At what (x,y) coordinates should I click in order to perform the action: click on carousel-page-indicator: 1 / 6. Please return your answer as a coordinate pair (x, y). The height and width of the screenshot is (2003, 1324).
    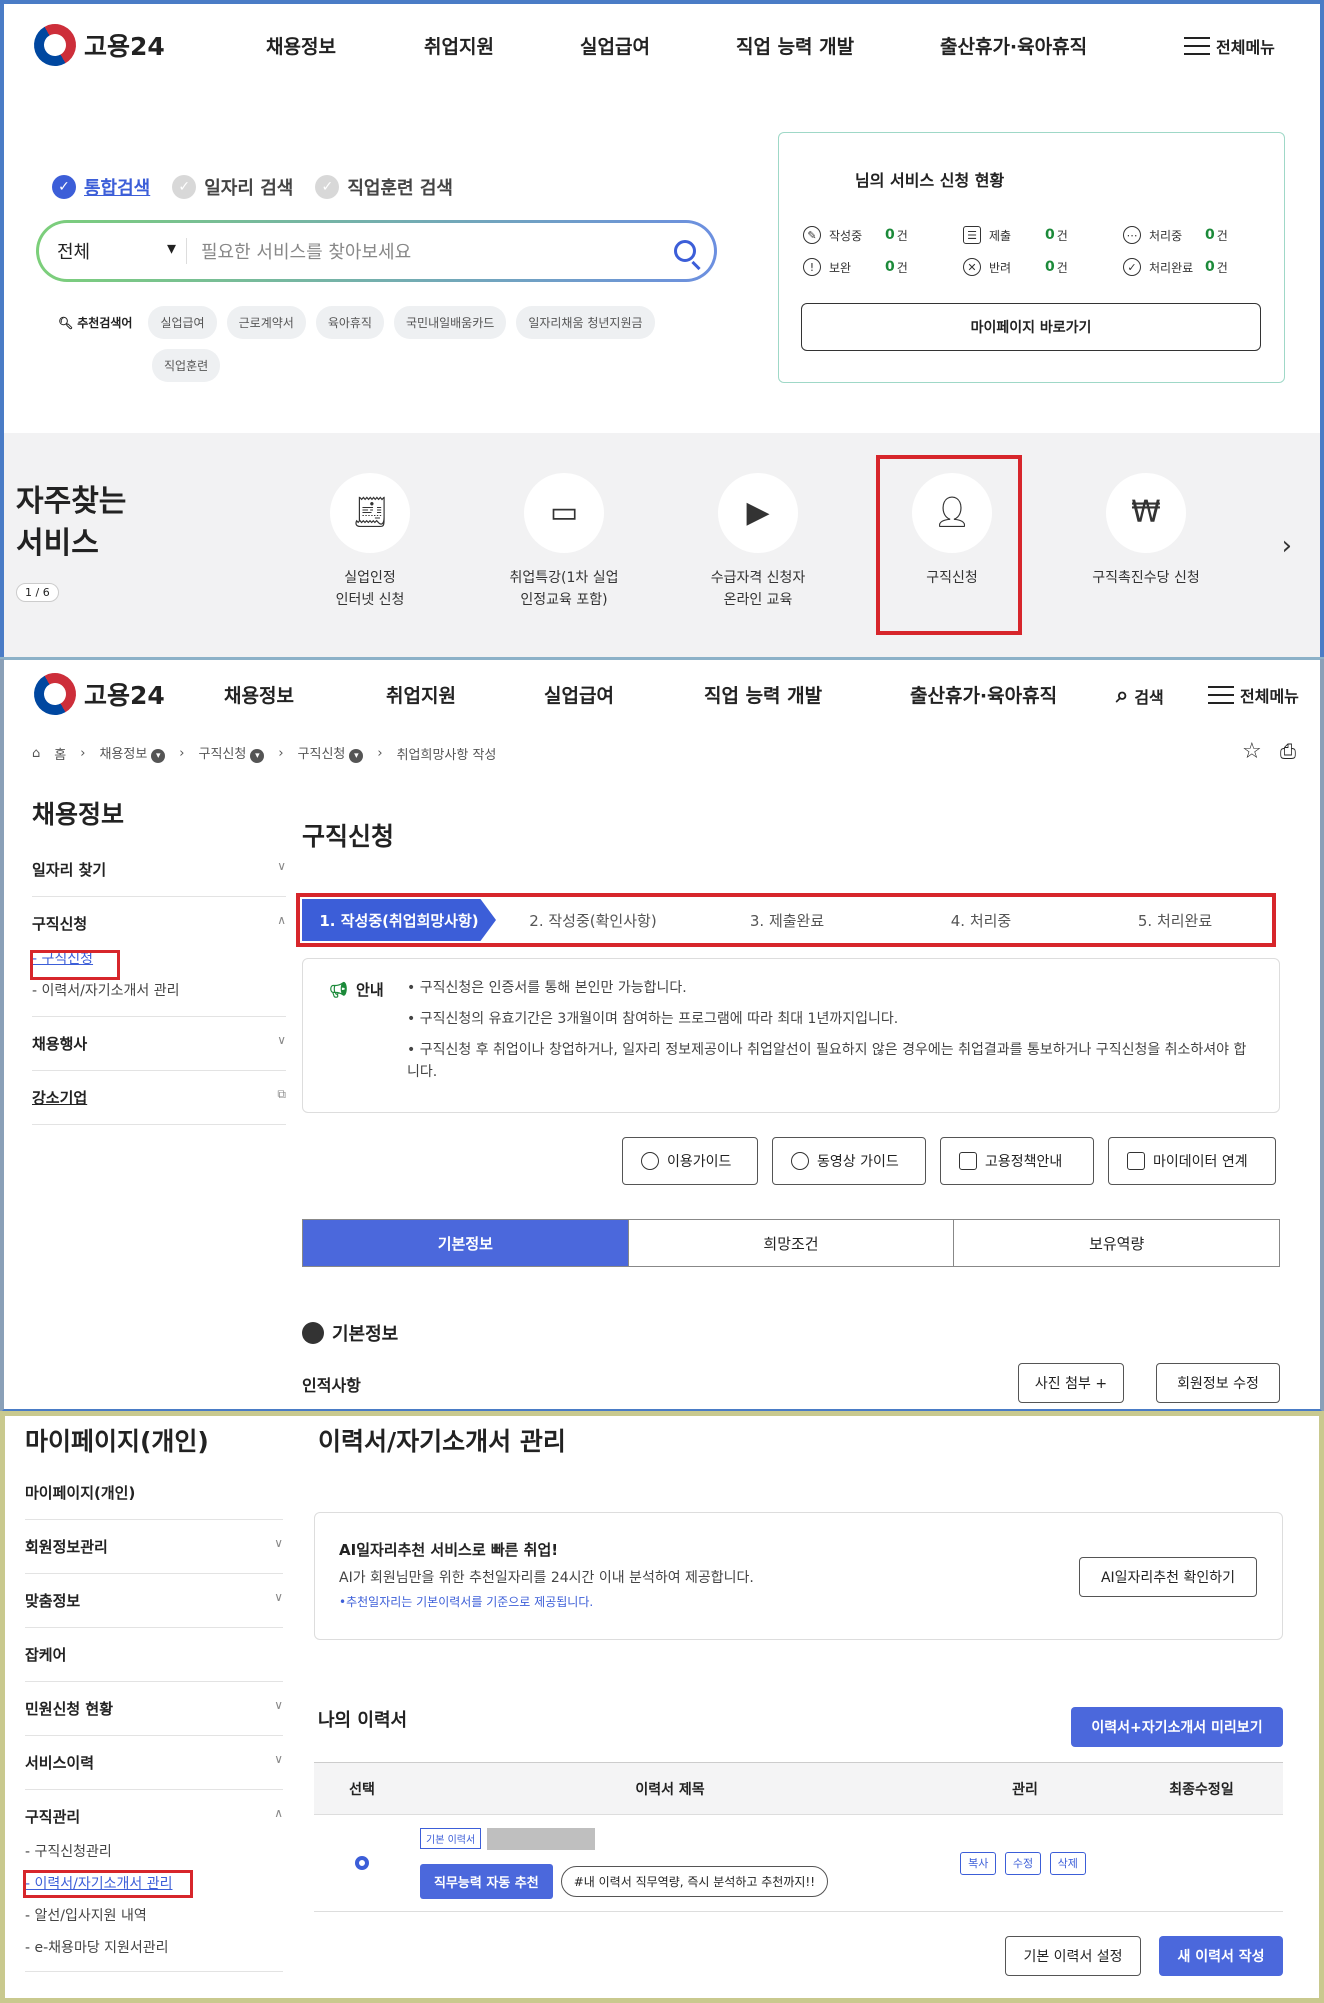
    Looking at the image, I should click on (37, 592).